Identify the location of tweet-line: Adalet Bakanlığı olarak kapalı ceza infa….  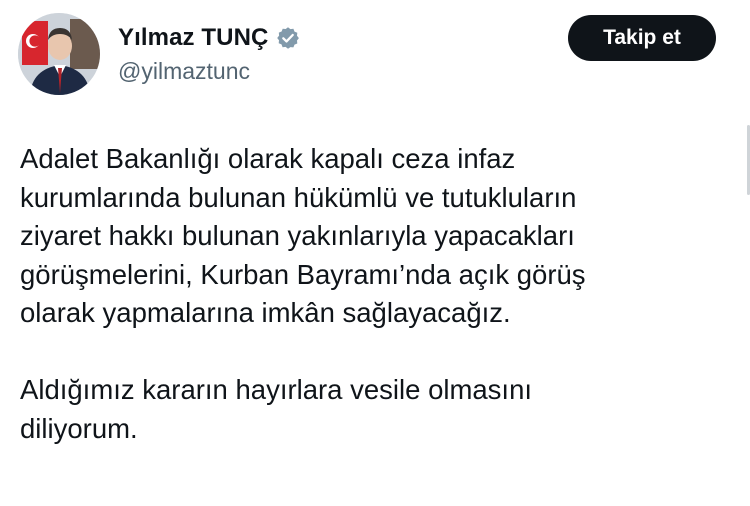
(268, 158).